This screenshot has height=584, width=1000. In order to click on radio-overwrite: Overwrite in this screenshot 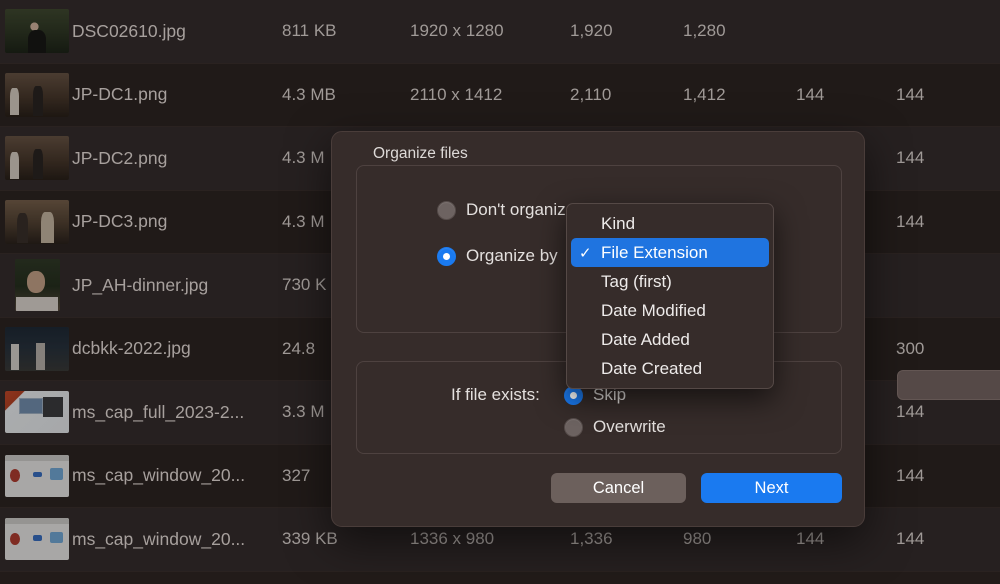, I will do `click(615, 427)`.